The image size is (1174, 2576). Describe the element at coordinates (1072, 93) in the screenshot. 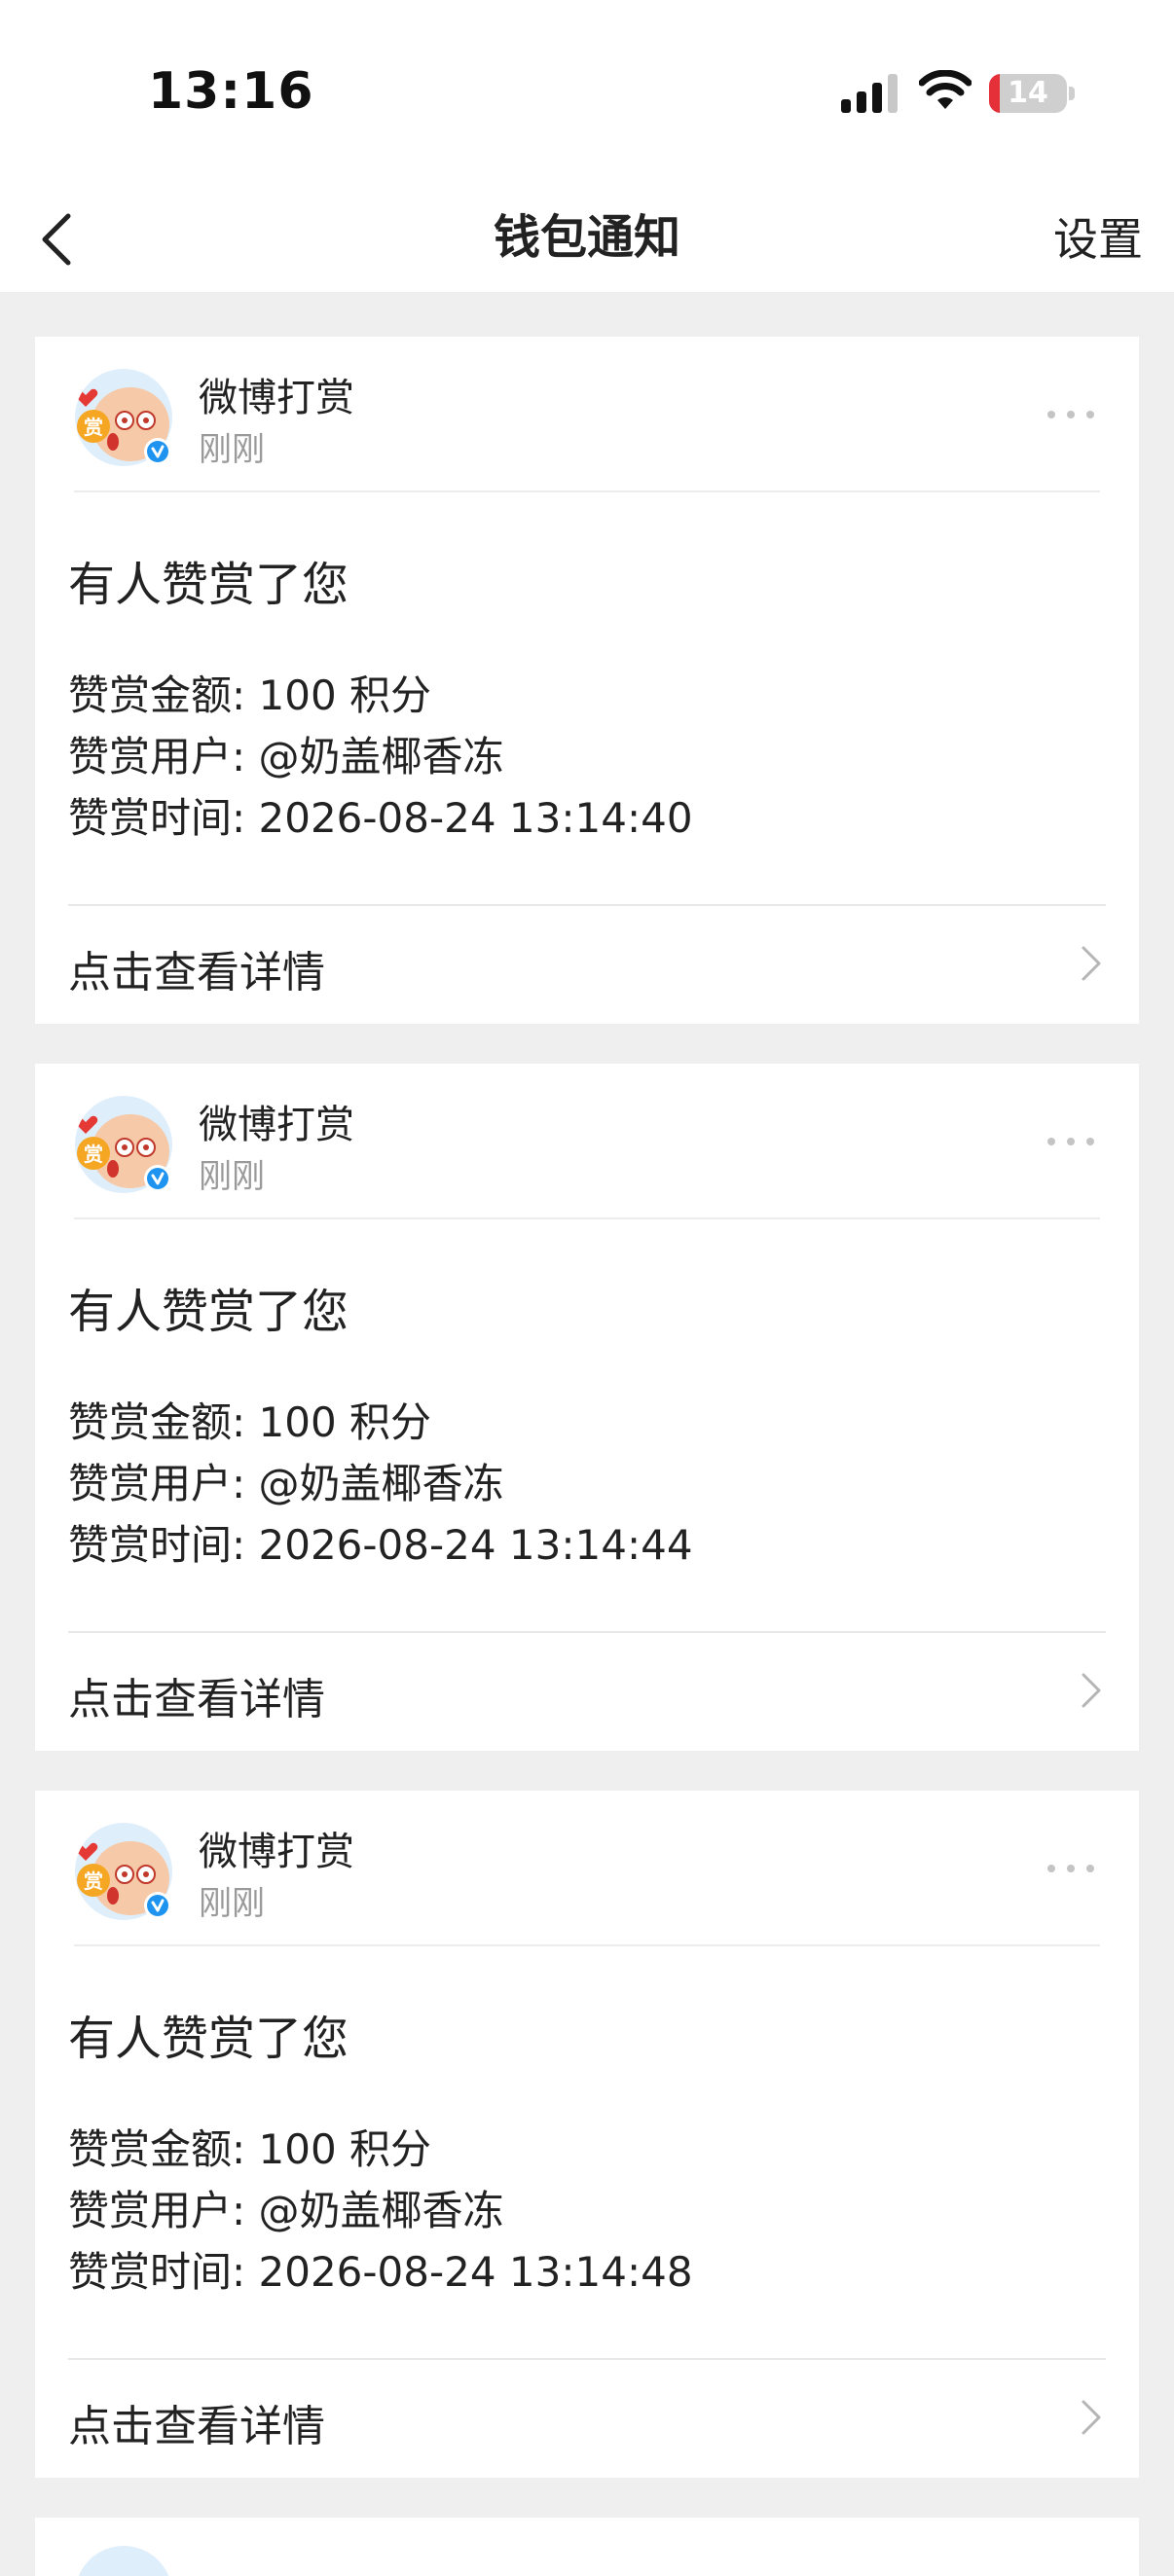

I see `battery-tip` at that location.